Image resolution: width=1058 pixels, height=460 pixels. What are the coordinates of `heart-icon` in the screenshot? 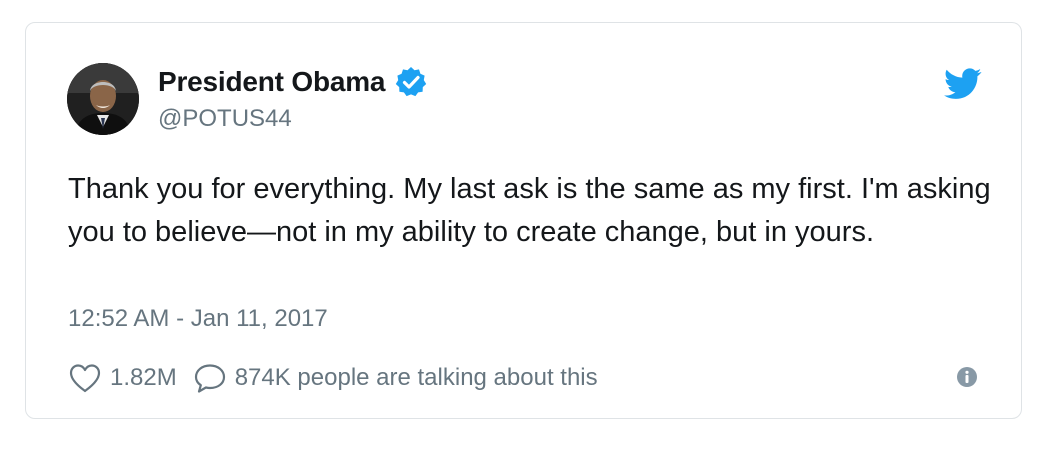 It's located at (85, 378).